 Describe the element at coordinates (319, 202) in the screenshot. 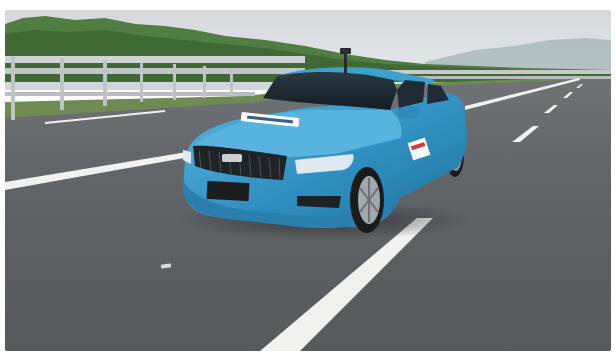

I see `fog-light` at that location.